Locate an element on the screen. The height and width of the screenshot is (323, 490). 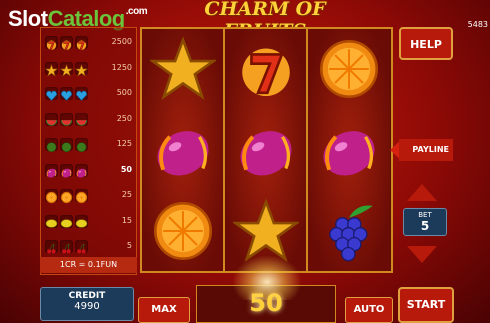
paytable-value: 50 is located at coordinates (126, 169).